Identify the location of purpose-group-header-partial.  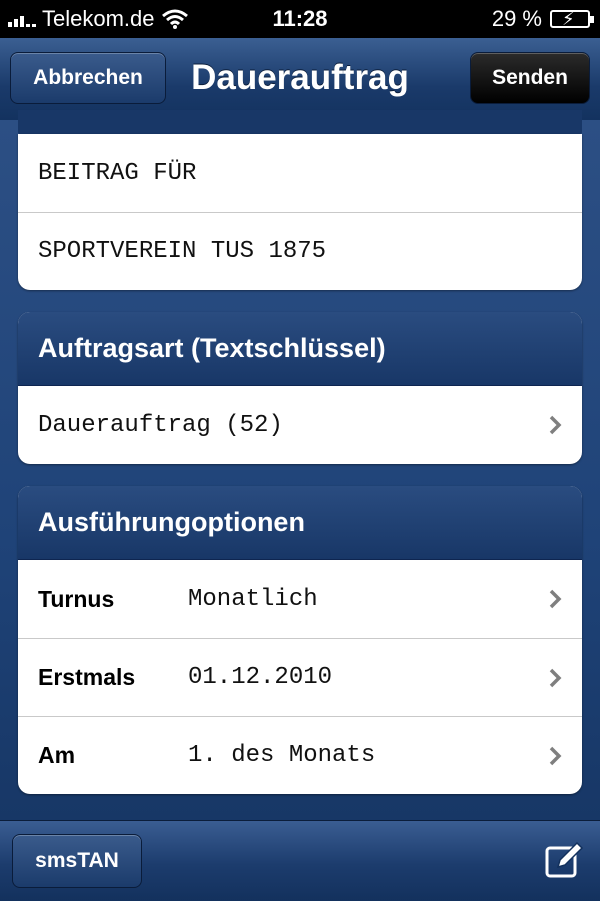
(300, 122).